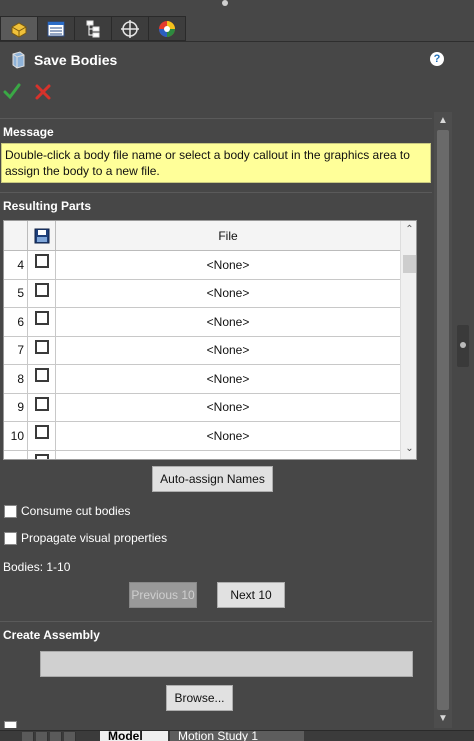 The height and width of the screenshot is (741, 474). What do you see at coordinates (43, 91) in the screenshot?
I see `cancel-x-icon` at bounding box center [43, 91].